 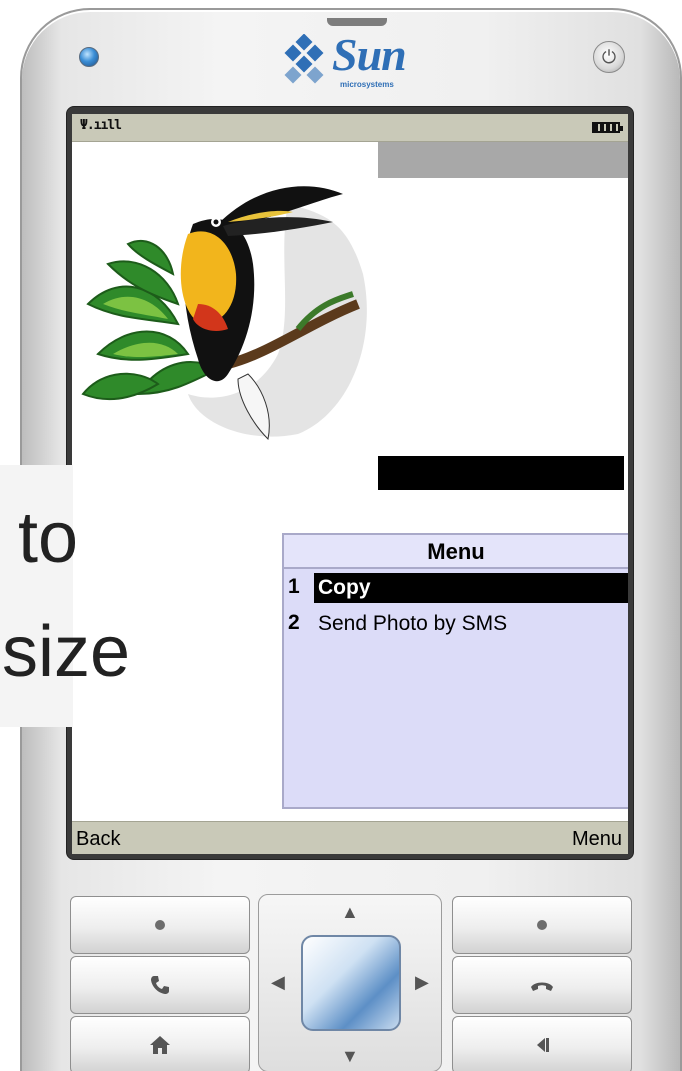 I want to click on phone-hangup-icon, so click(x=542, y=986).